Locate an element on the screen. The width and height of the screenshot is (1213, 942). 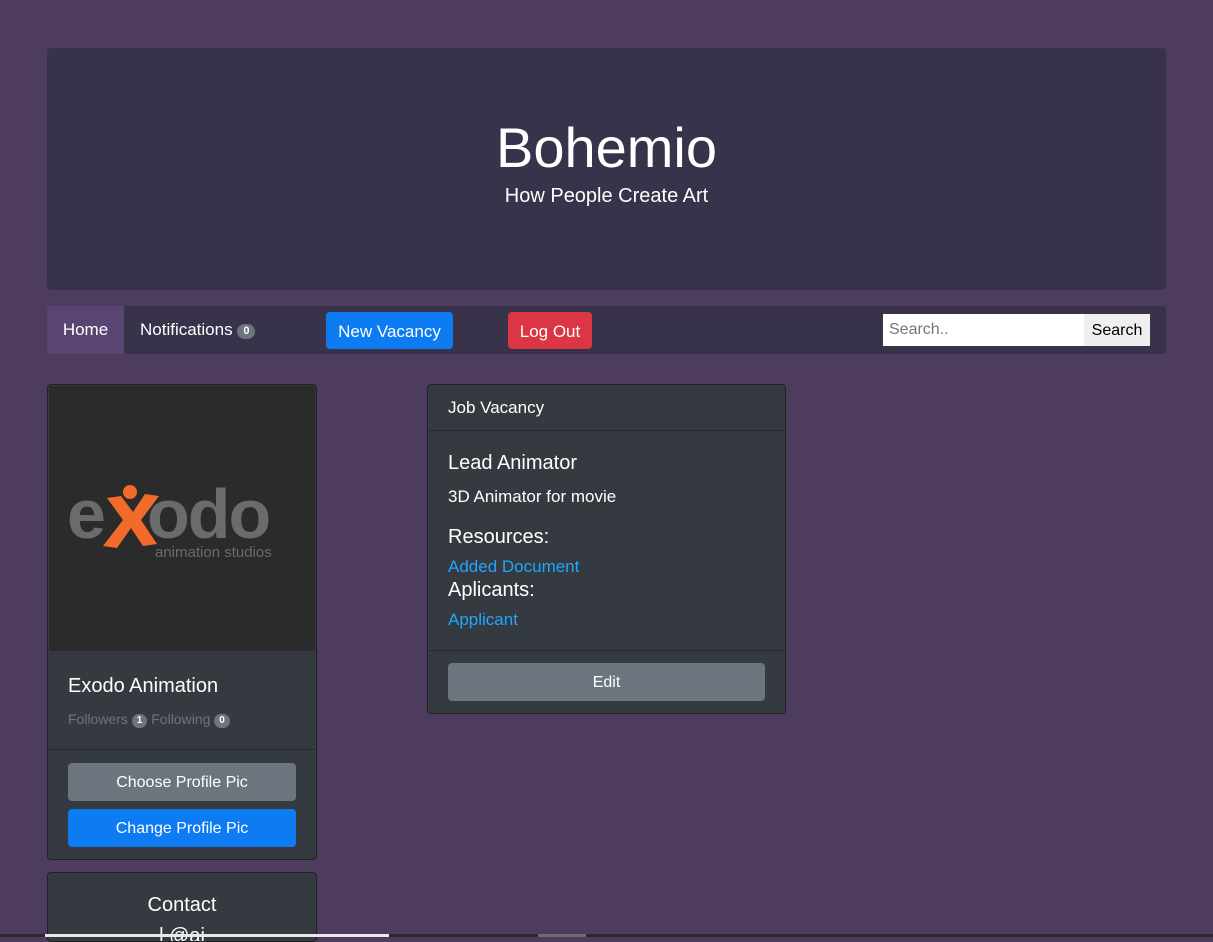
logo-x-head is located at coordinates (130, 492).